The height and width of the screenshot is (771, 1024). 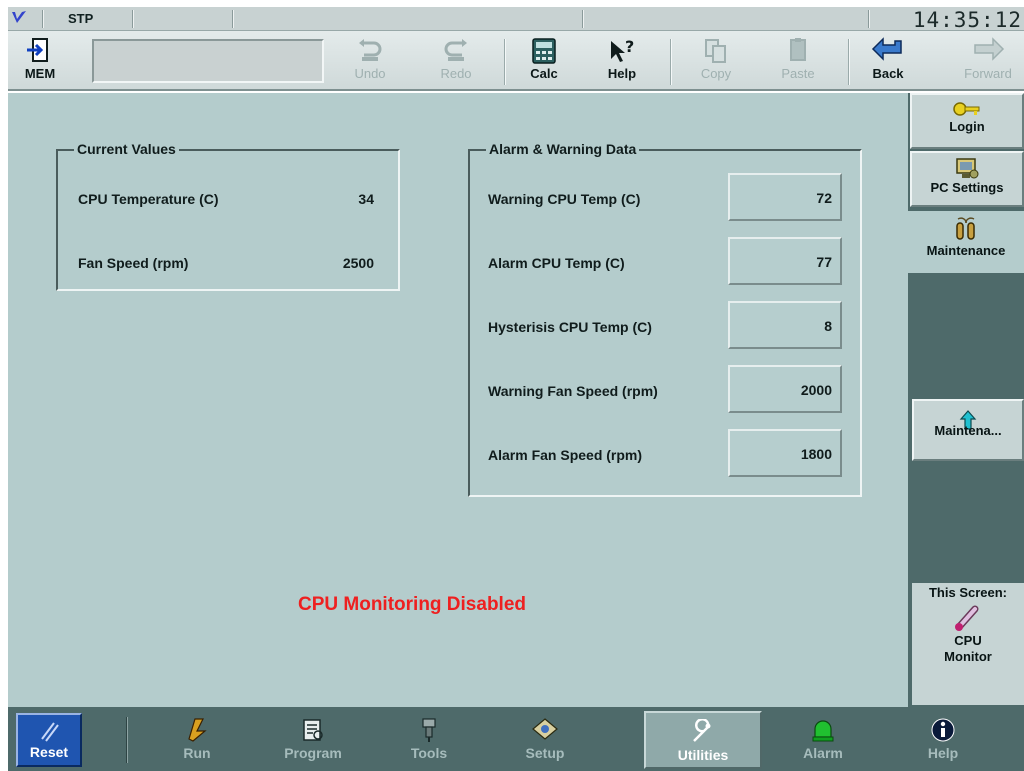 I want to click on tools-icon, so click(x=429, y=730).